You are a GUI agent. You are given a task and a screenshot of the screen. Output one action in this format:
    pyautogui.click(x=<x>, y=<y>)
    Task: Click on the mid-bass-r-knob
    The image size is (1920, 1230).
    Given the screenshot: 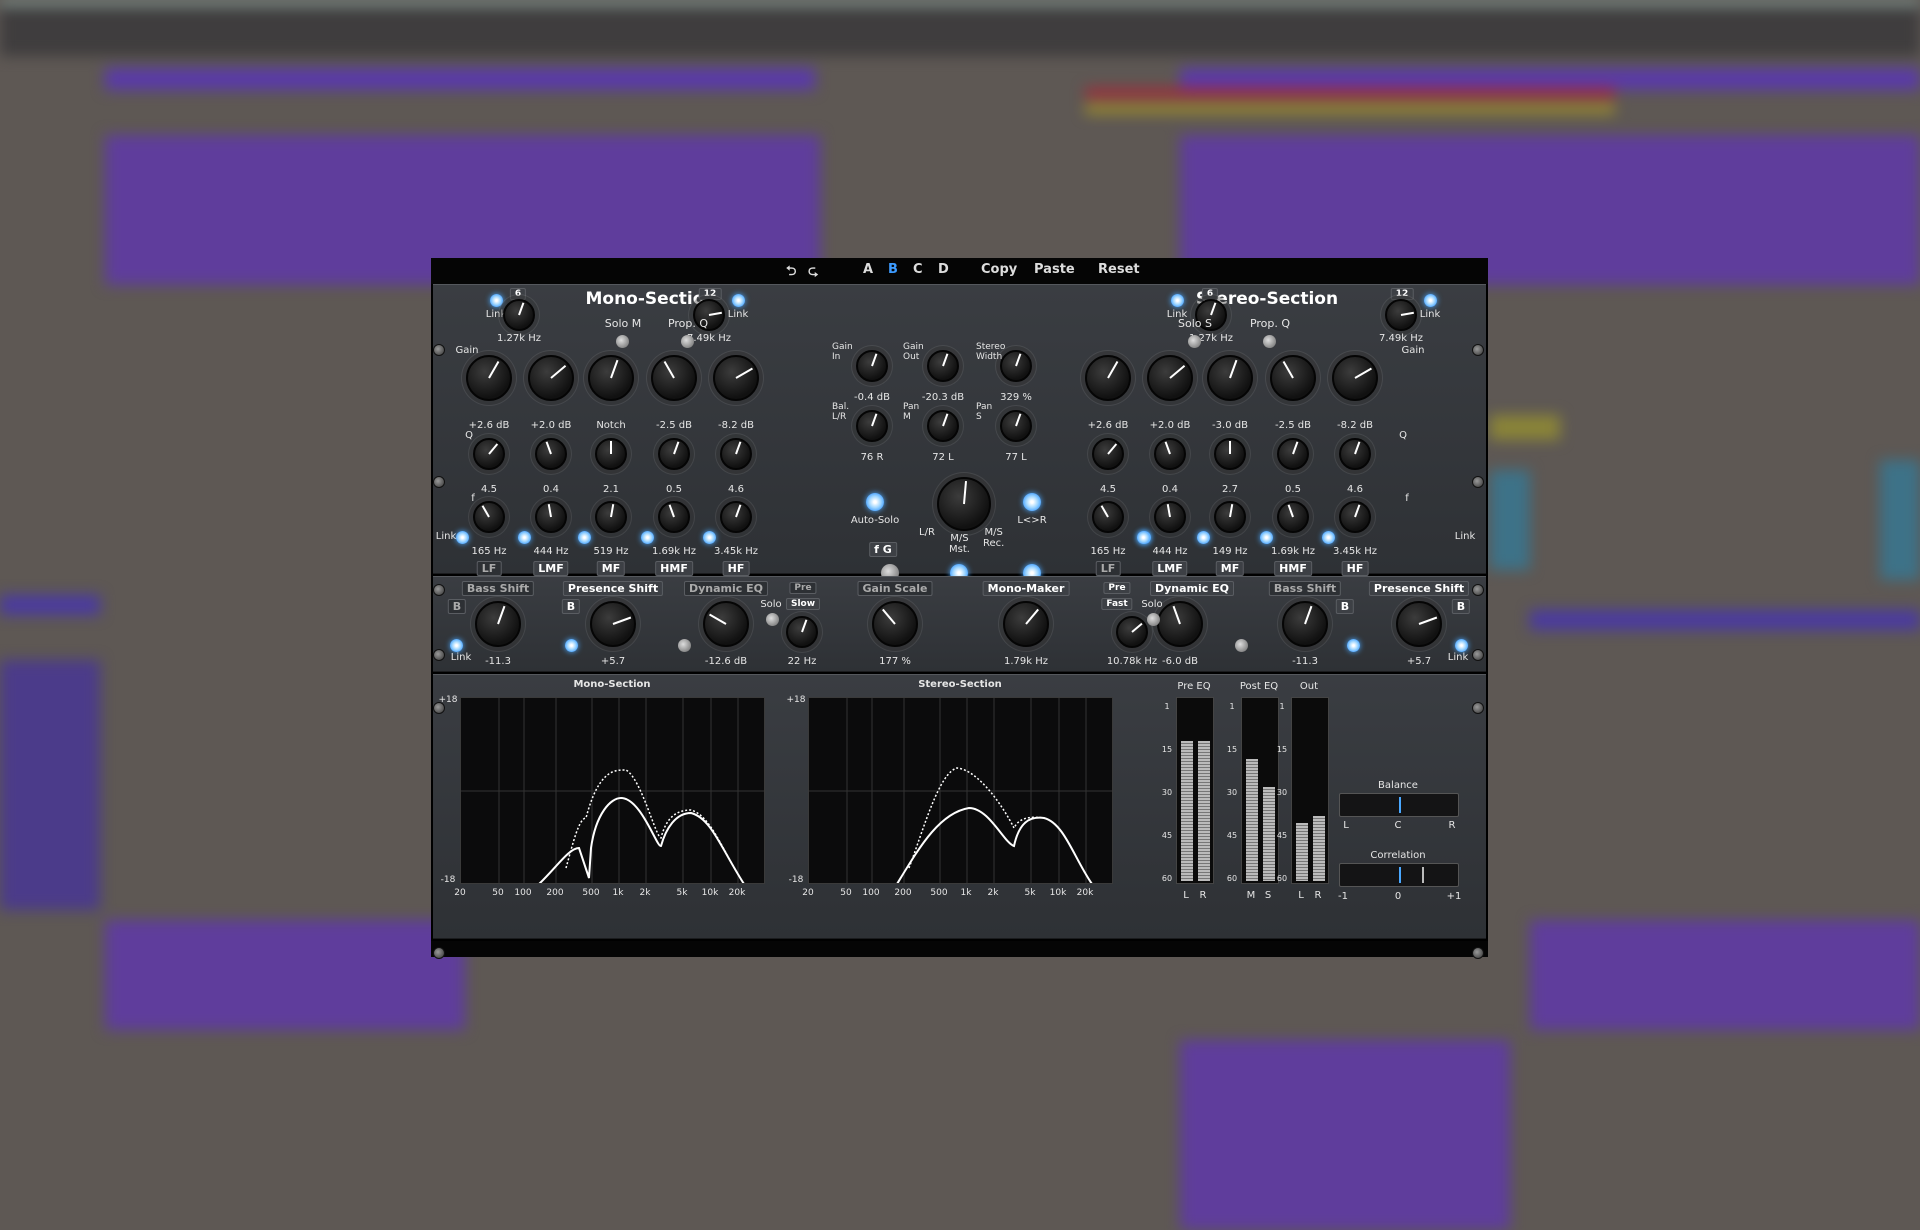 What is the action you would take?
    pyautogui.click(x=1305, y=624)
    